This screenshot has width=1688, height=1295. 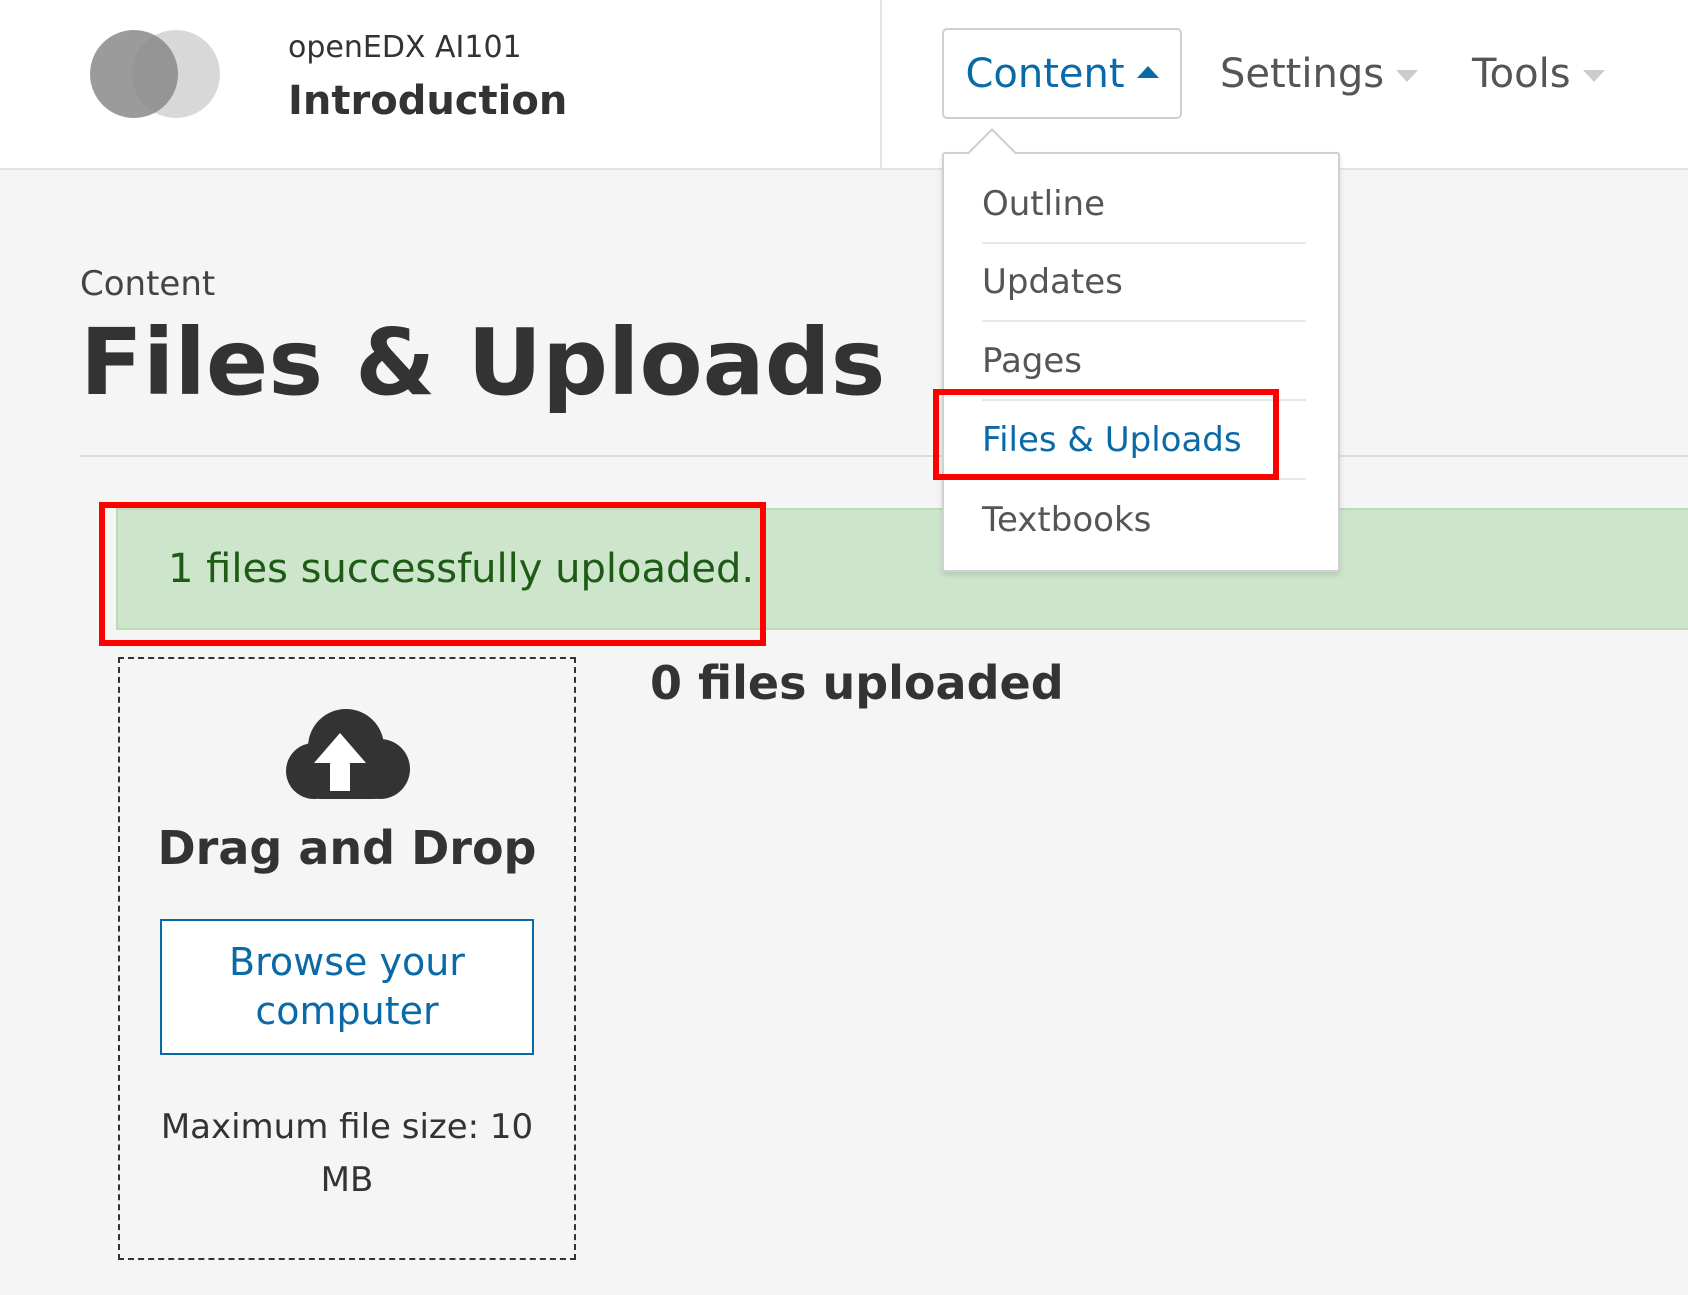 What do you see at coordinates (1144, 441) in the screenshot?
I see `menu-item-files-uploads: Files & Uploads` at bounding box center [1144, 441].